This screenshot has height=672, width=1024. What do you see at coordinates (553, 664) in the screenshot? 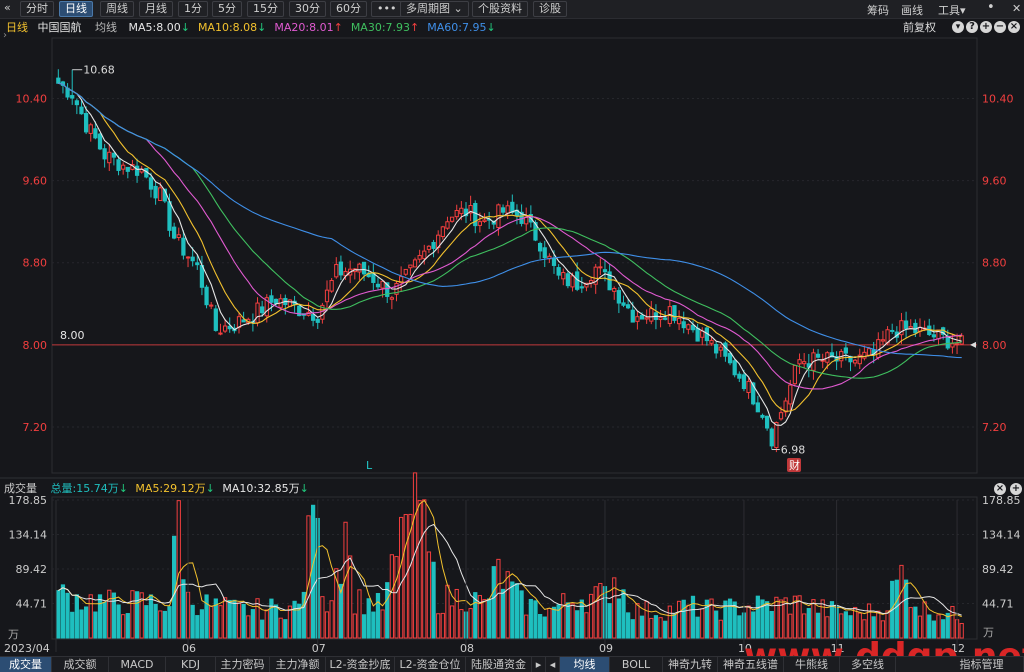
I see `tab-right-icon: ◂` at bounding box center [553, 664].